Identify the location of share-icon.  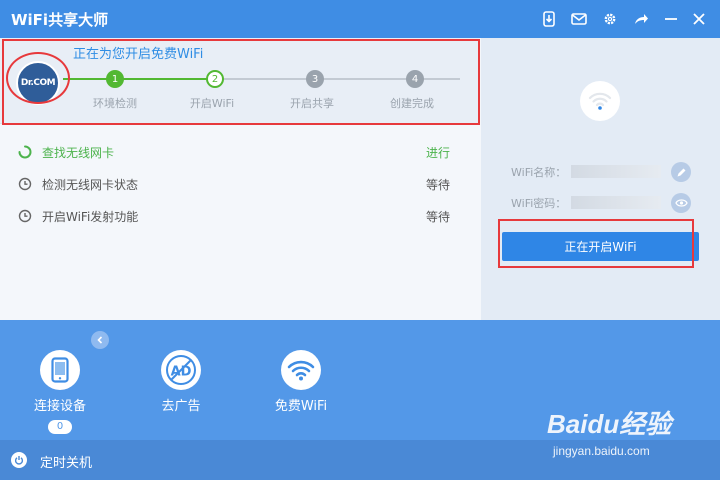
(641, 19).